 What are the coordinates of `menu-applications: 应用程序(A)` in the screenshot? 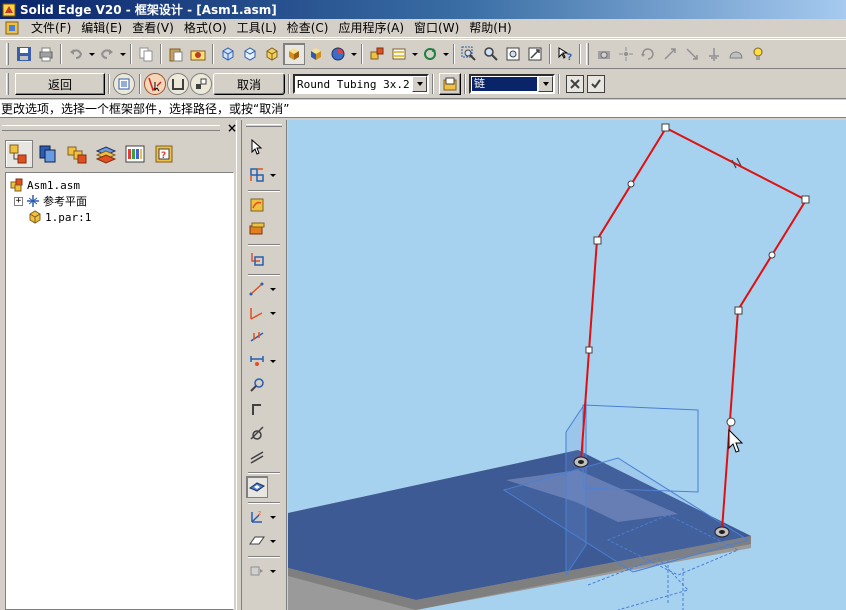 It's located at (371, 28).